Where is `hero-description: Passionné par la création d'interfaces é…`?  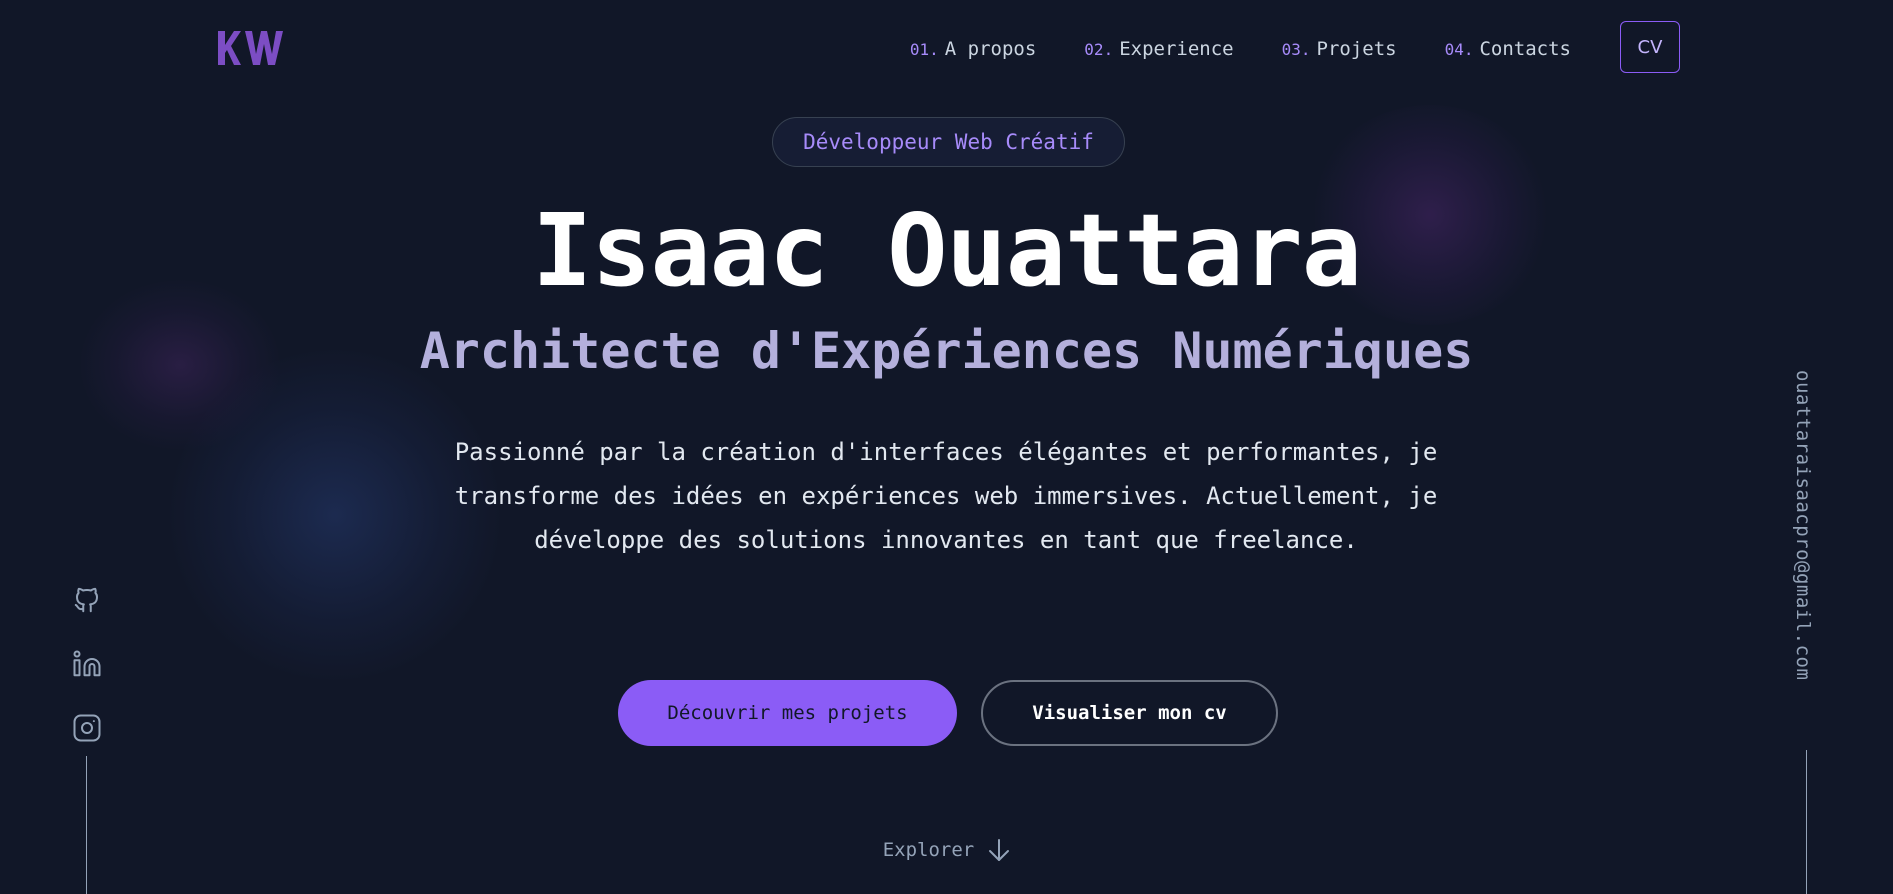 hero-description: Passionné par la création d'interfaces é… is located at coordinates (946, 496).